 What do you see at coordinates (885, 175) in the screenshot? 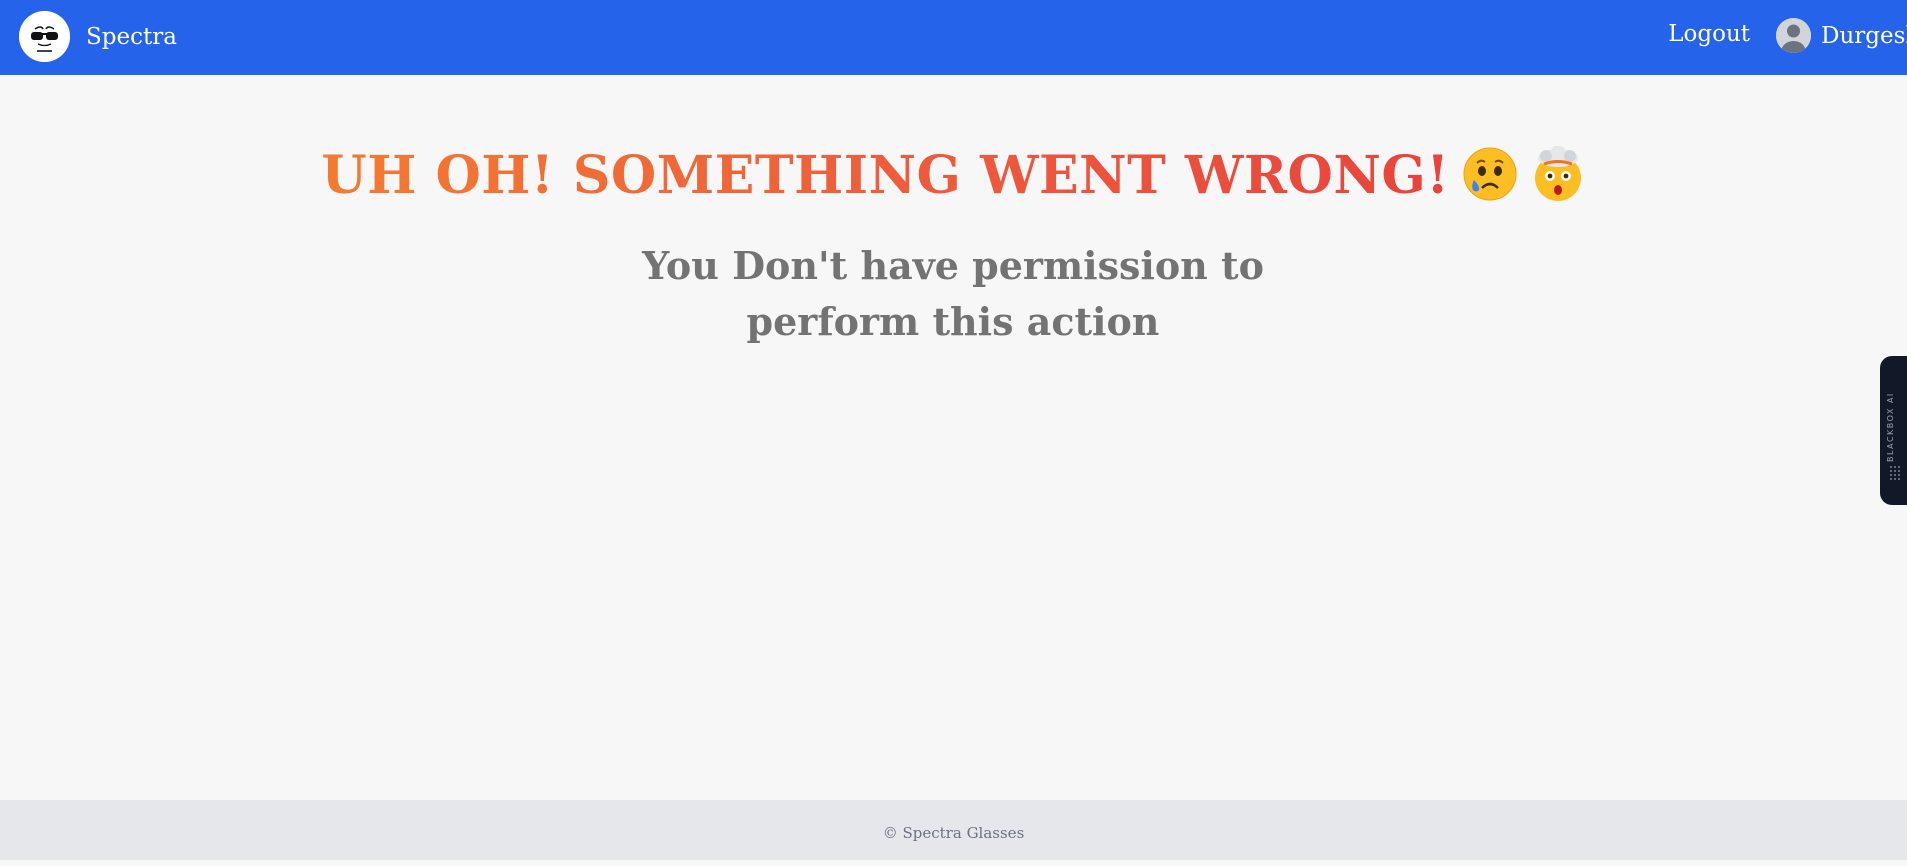
I see `error-heading-text: UH OH! SOMETHING WENT WRONG!` at bounding box center [885, 175].